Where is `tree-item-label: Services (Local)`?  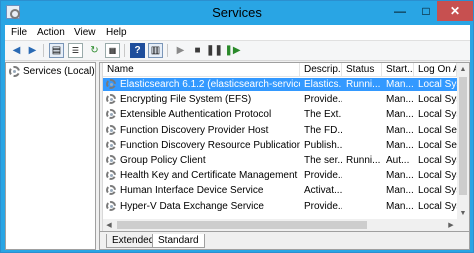 tree-item-label: Services (Local) is located at coordinates (59, 71).